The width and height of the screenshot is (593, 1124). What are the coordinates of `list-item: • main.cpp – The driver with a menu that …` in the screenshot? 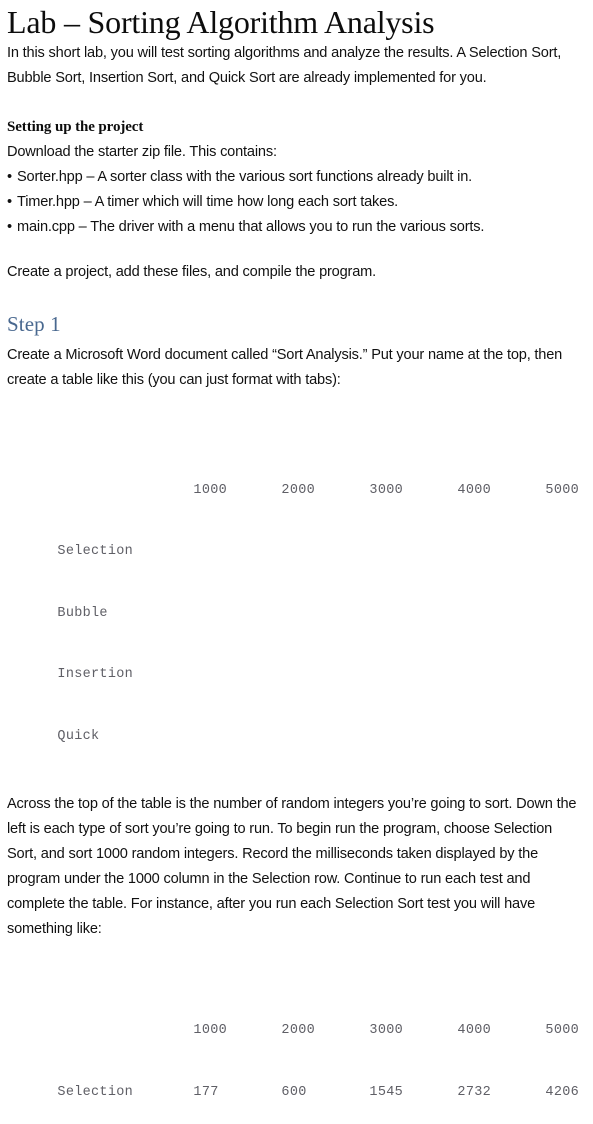 It's located at (295, 227).